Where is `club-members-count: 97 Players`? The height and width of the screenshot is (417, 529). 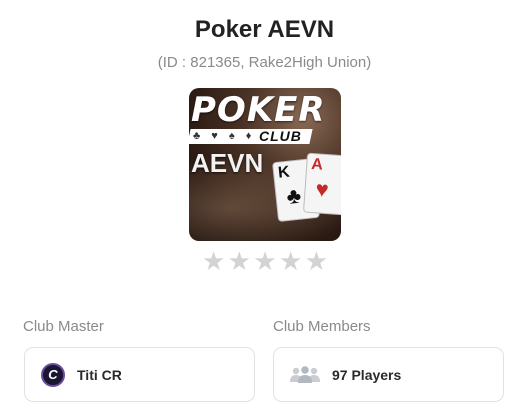 club-members-count: 97 Players is located at coordinates (367, 374).